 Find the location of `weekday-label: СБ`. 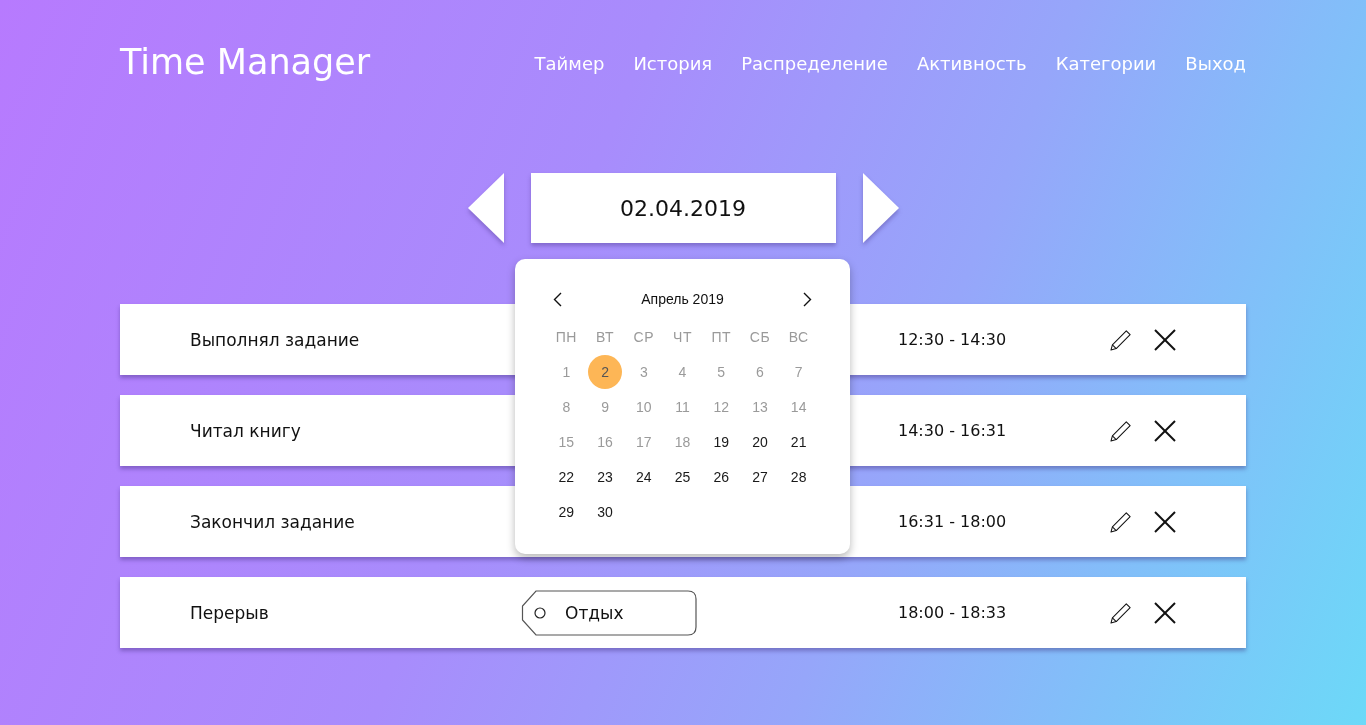

weekday-label: СБ is located at coordinates (760, 336).